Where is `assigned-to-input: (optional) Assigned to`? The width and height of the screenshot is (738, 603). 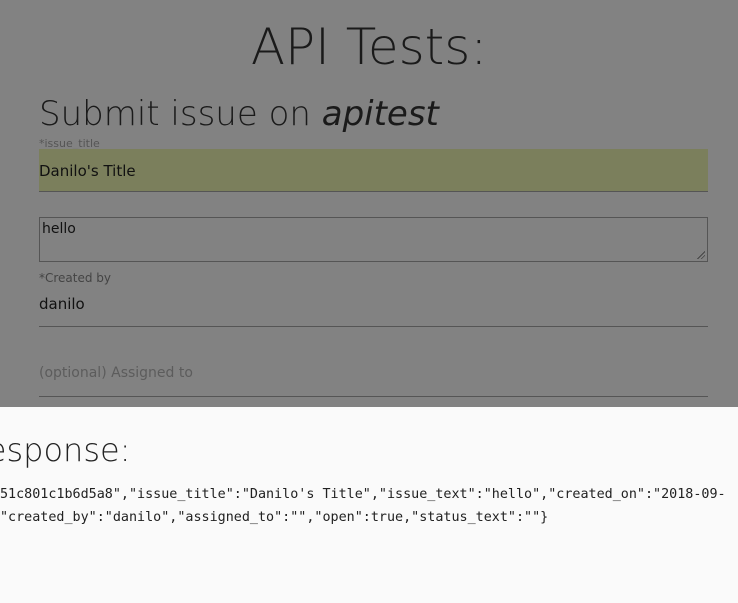 assigned-to-input: (optional) Assigned to is located at coordinates (373, 377).